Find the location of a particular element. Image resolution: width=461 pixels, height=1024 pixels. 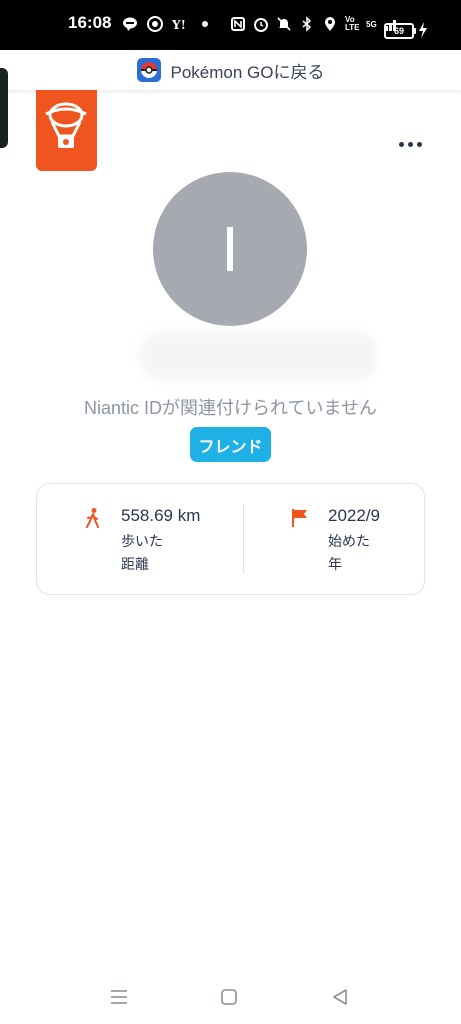

signal-label: 5G is located at coordinates (371, 24).